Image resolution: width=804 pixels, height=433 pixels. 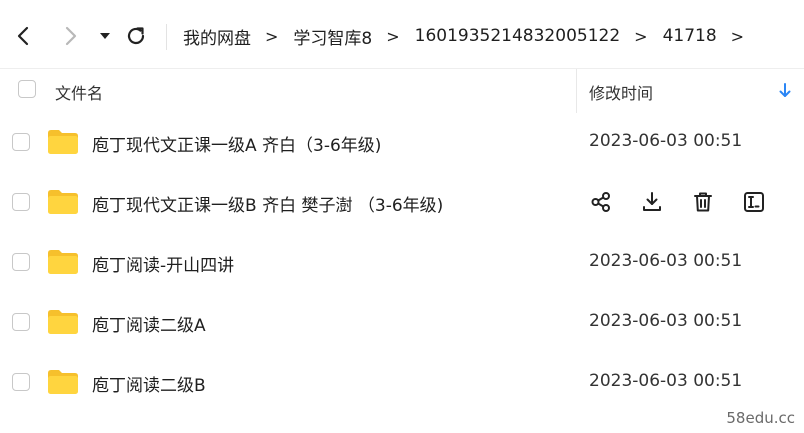 I want to click on file-row: 庖丁阅读-开山四讲 2023-06-03 00:51, so click(x=402, y=262).